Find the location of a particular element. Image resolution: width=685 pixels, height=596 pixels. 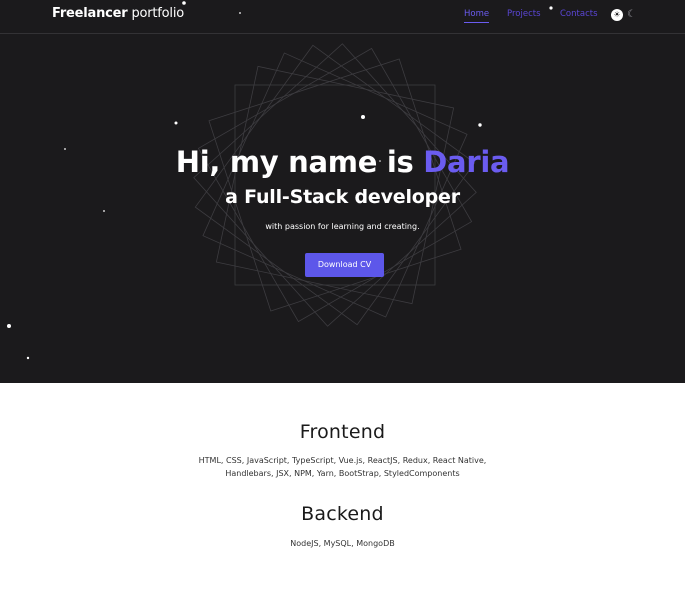

hero-greeting: Hi, my name is is located at coordinates (299, 162).